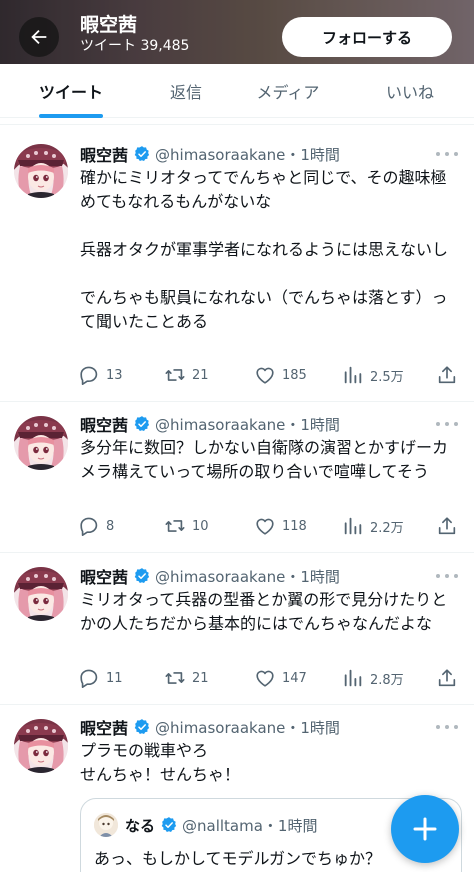 This screenshot has width=474, height=872. I want to click on profile-tabs: ツイート 返信 メディア いいね, so click(237, 91).